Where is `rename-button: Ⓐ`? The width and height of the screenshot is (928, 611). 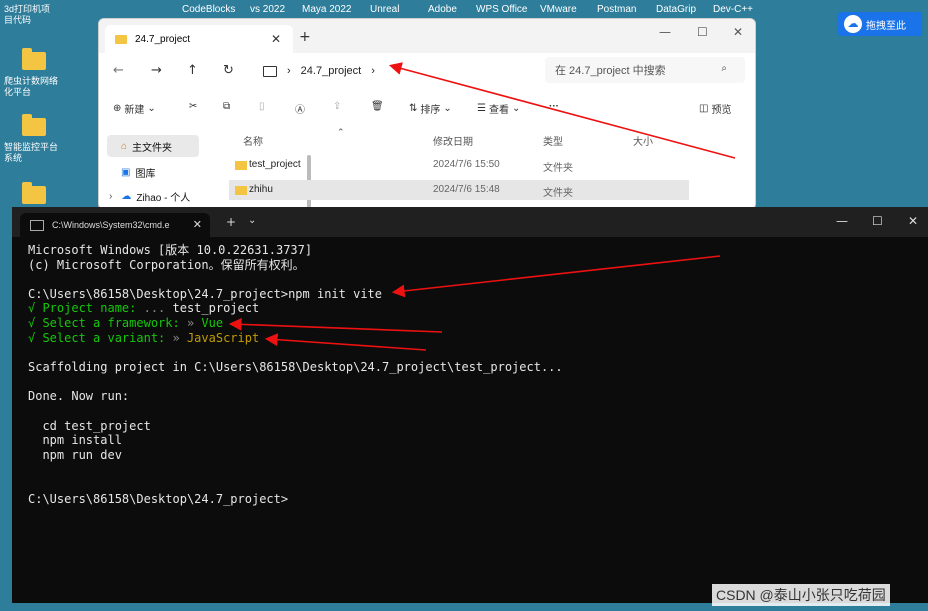
rename-button: Ⓐ is located at coordinates (300, 108).